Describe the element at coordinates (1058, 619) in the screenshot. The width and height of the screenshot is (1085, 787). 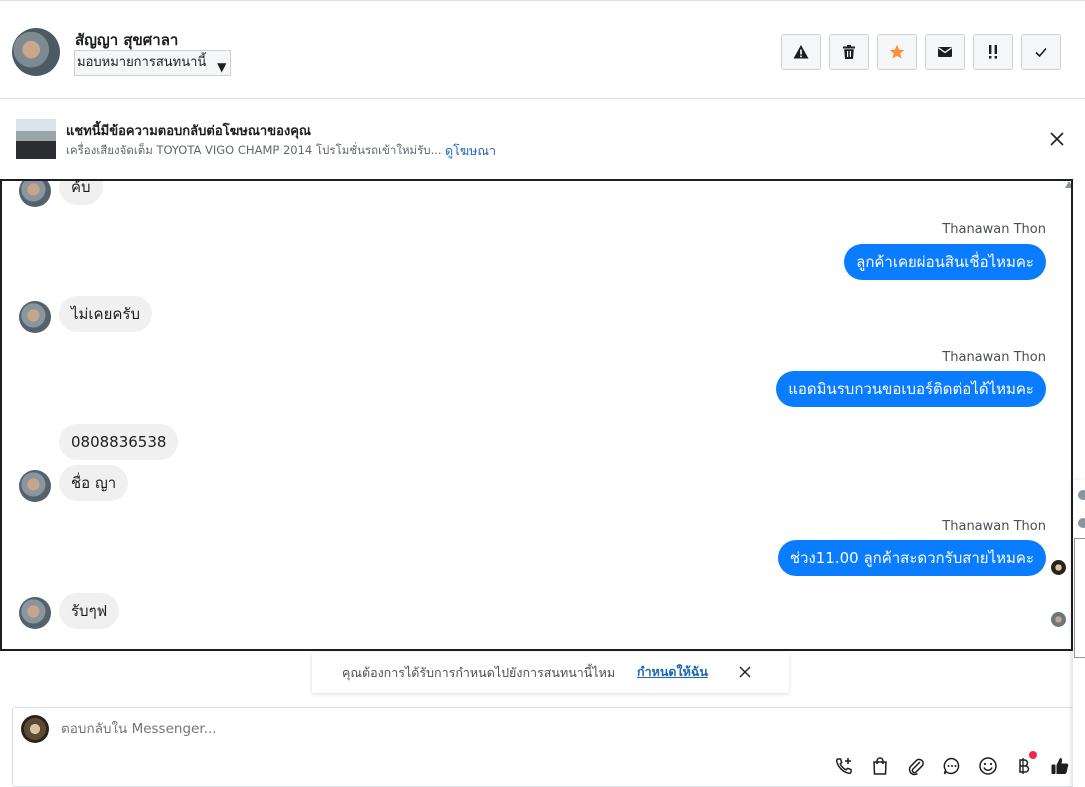
I see `read-receipt-avatar` at that location.